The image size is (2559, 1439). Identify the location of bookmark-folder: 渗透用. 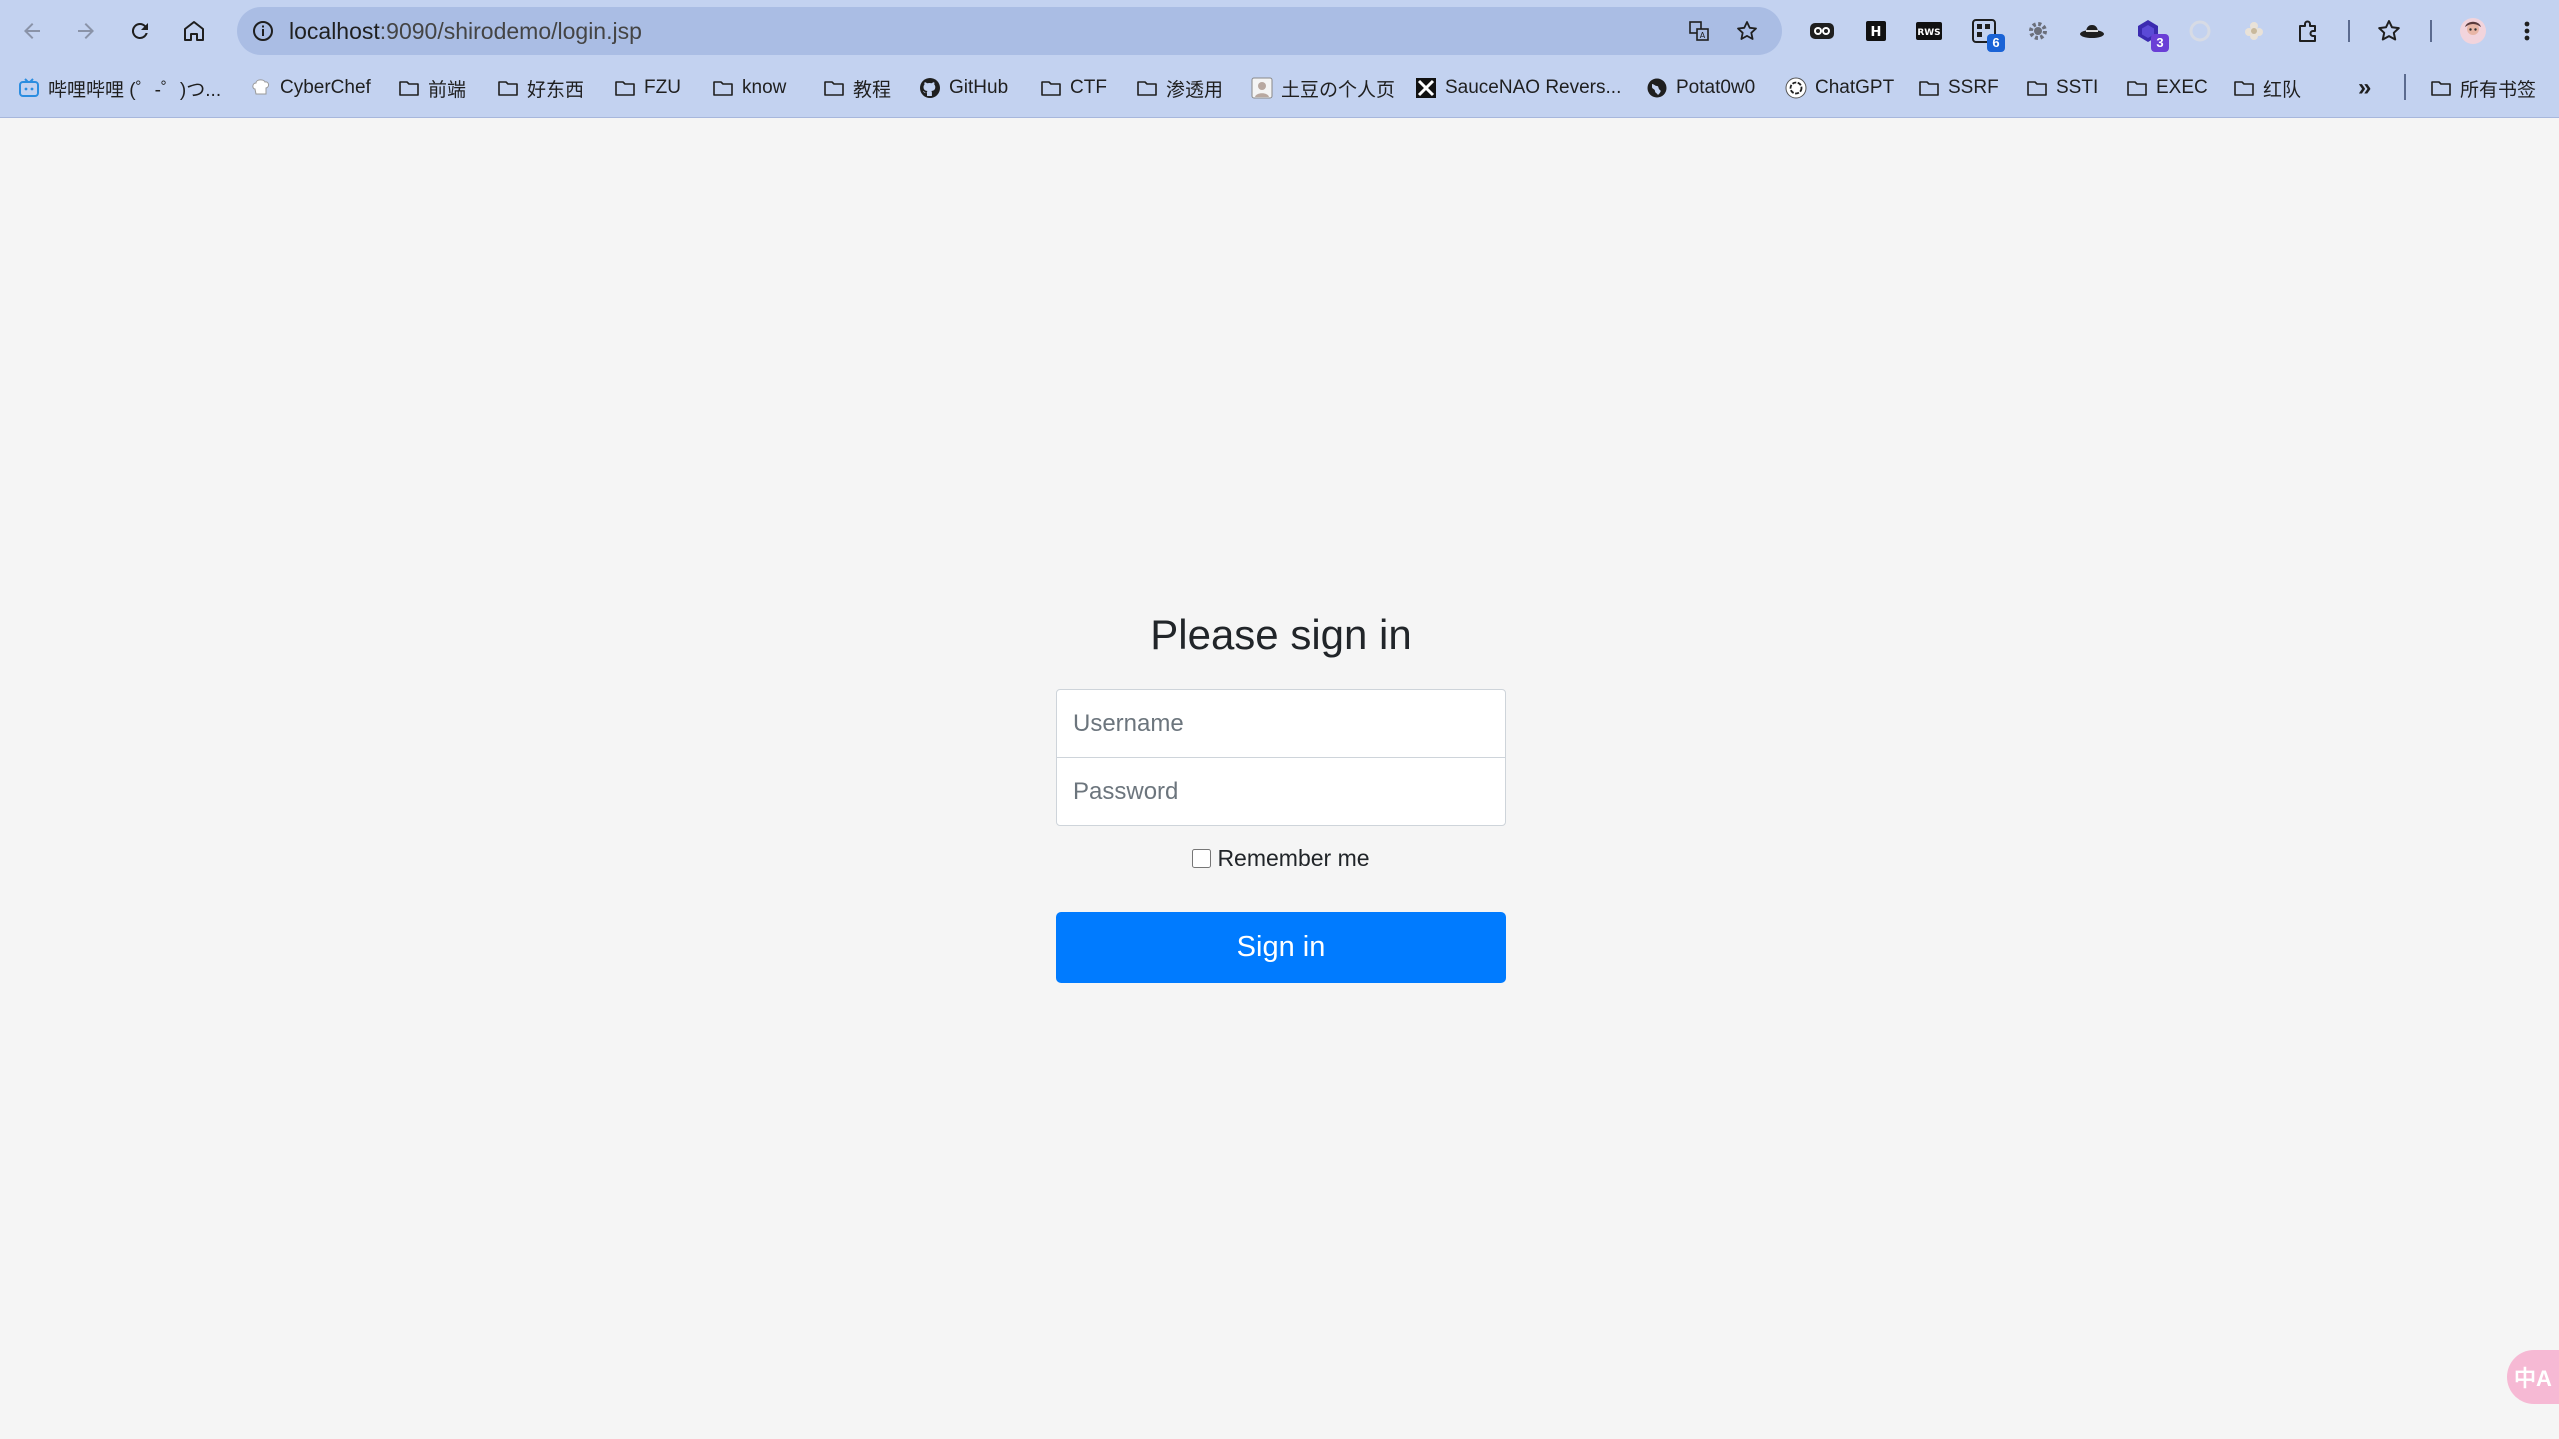
(1179, 88).